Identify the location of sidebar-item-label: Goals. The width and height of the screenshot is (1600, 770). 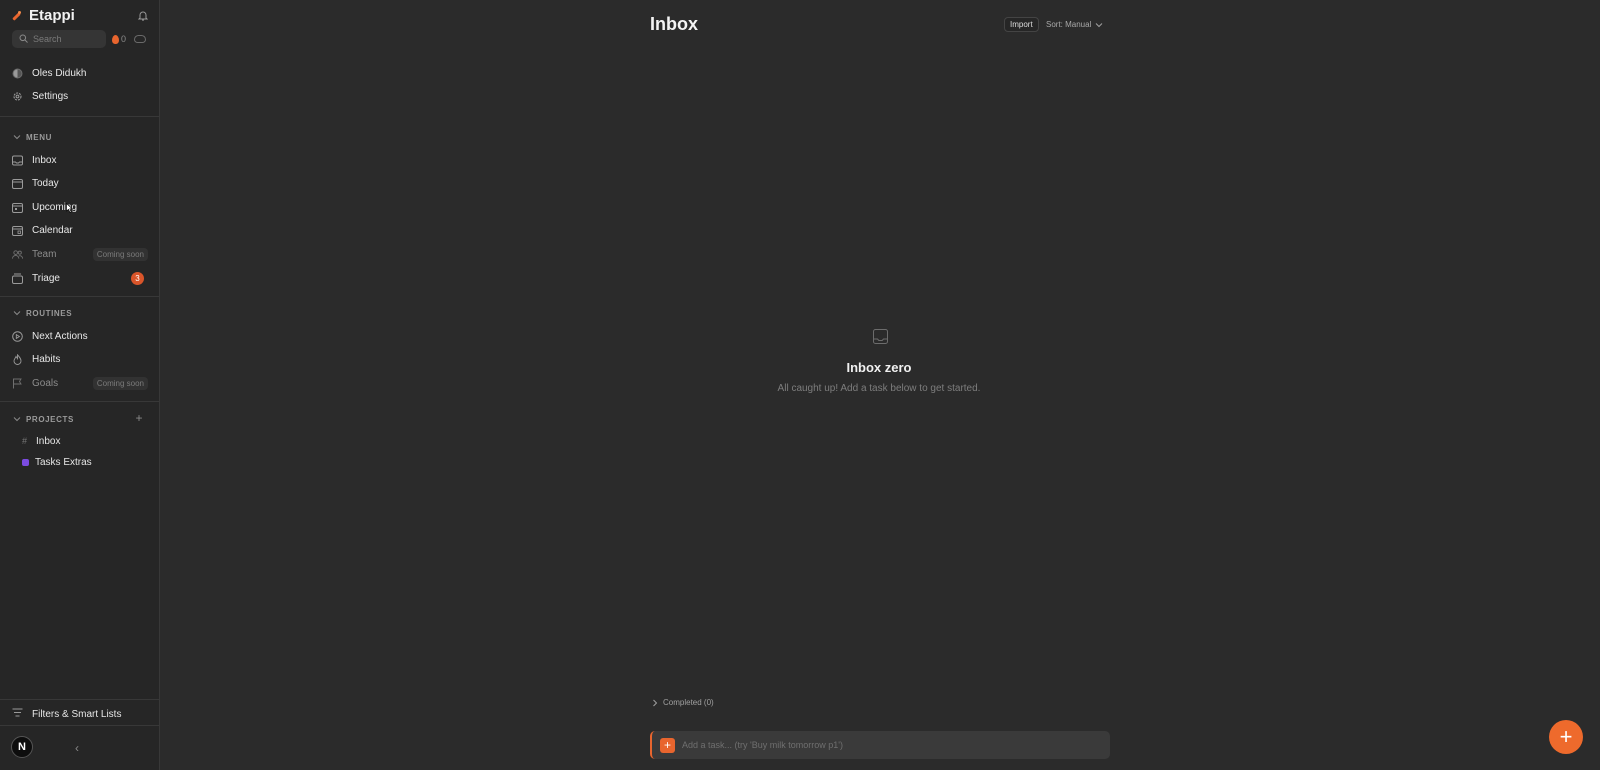
(45, 383).